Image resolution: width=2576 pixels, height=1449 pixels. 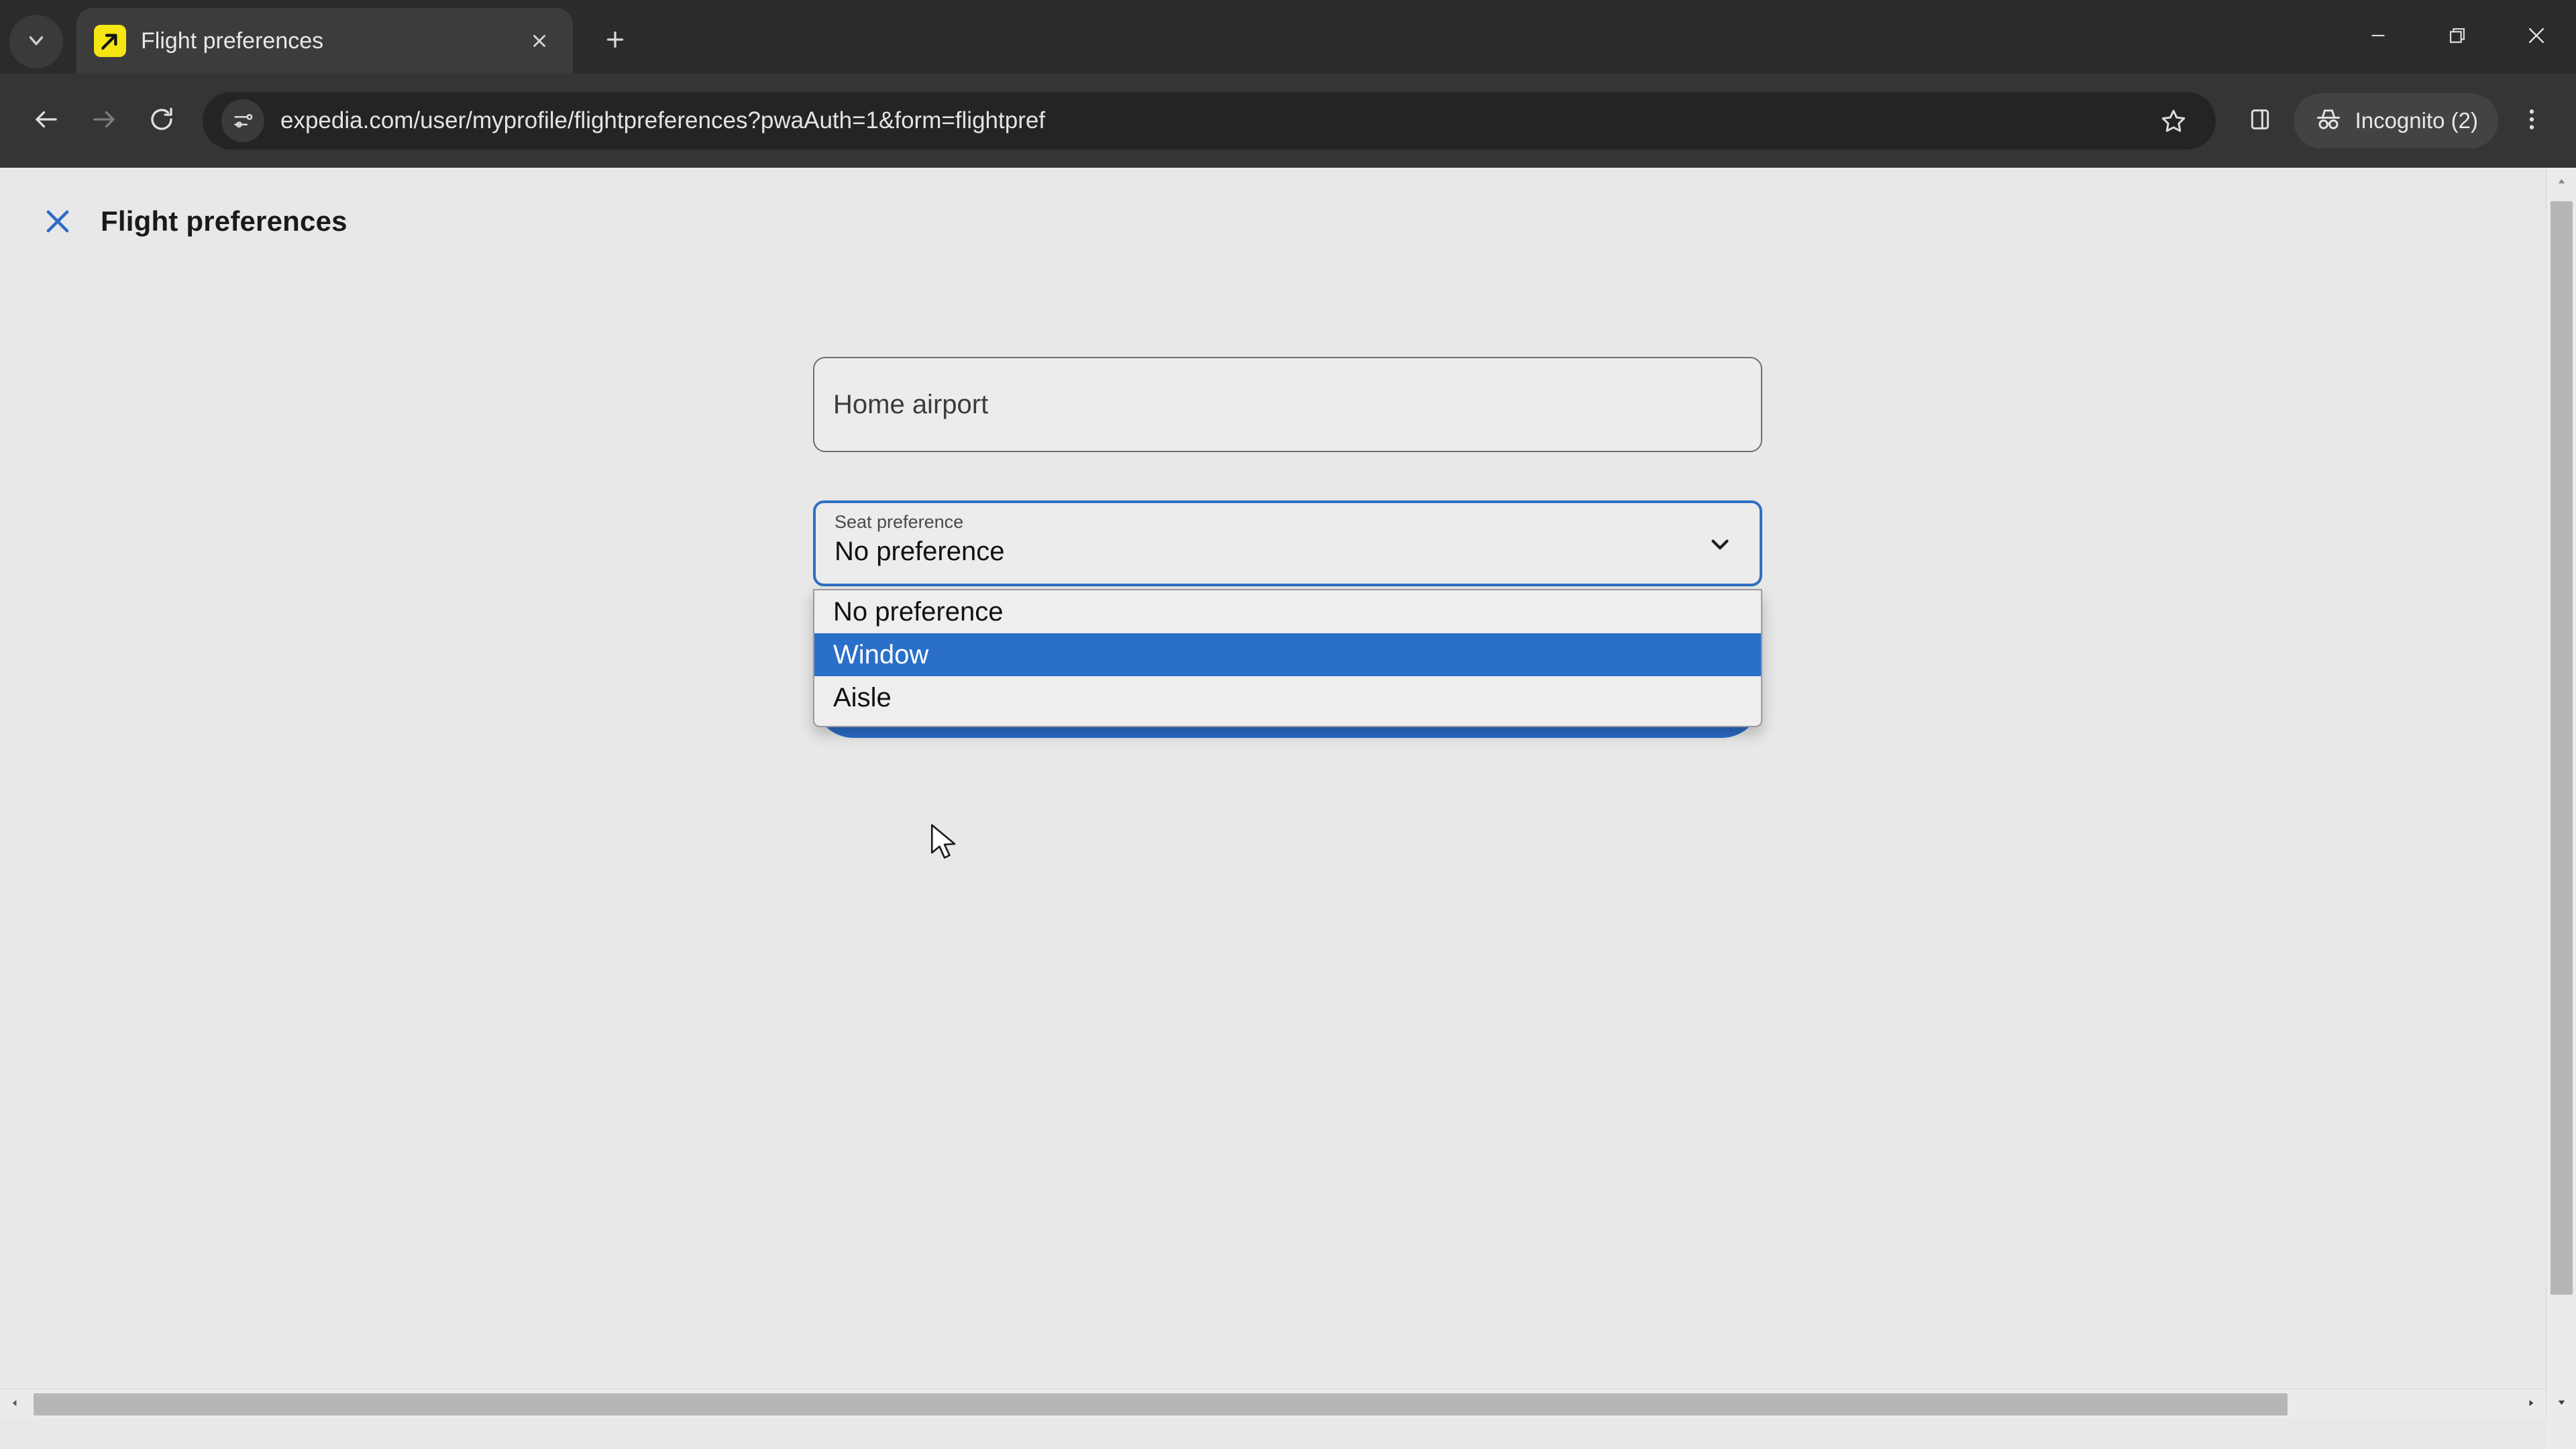 I want to click on browser-tab: Flight preferences, so click(x=324, y=41).